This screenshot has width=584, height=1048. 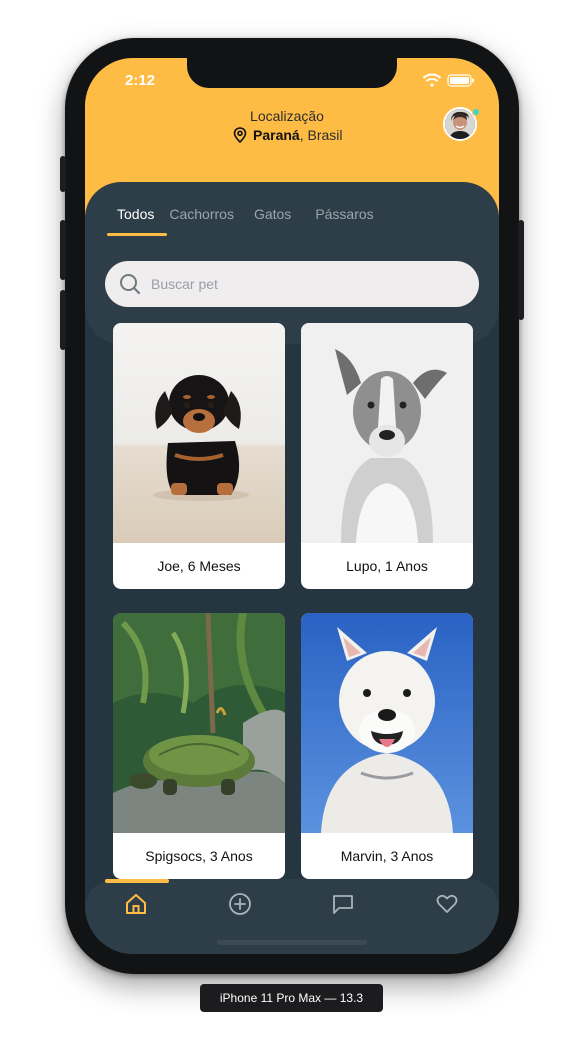 I want to click on category-tabs: Todos Cachorros Gatos Pássaros, so click(x=245, y=214).